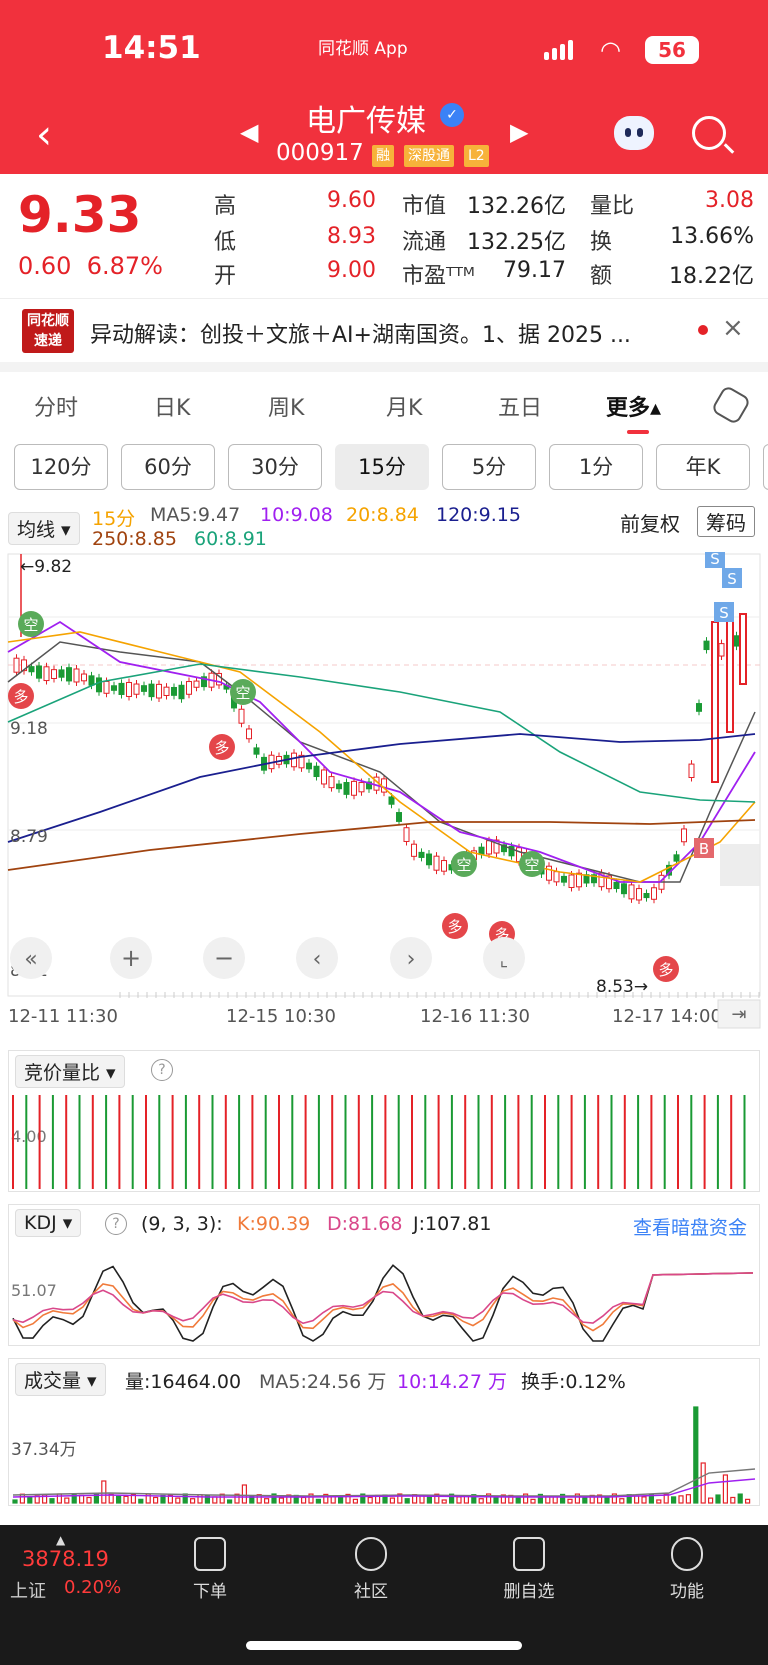 The height and width of the screenshot is (1665, 768). Describe the element at coordinates (384, 1455) in the screenshot. I see `volume-bars` at that location.